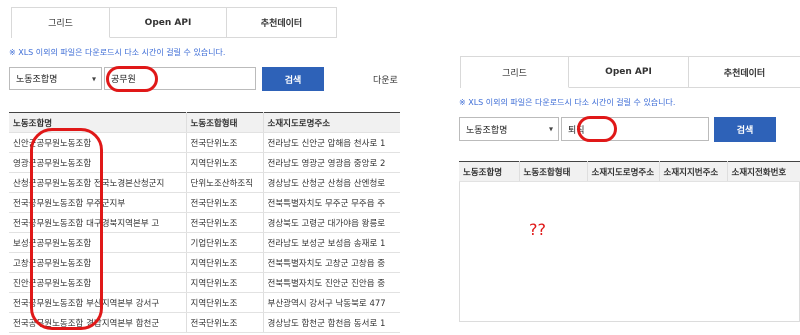 This screenshot has width=800, height=335. I want to click on download-label: 다운로, so click(385, 79).